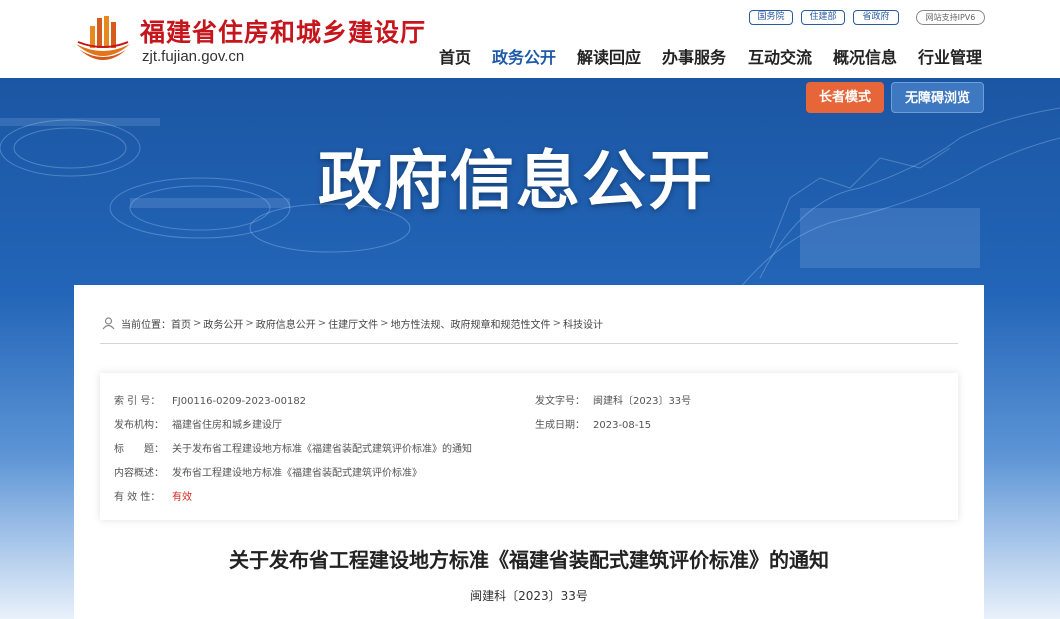 This screenshot has height=619, width=1060. What do you see at coordinates (950, 17) in the screenshot?
I see `ipv6-badge: 网站支持IPV6` at bounding box center [950, 17].